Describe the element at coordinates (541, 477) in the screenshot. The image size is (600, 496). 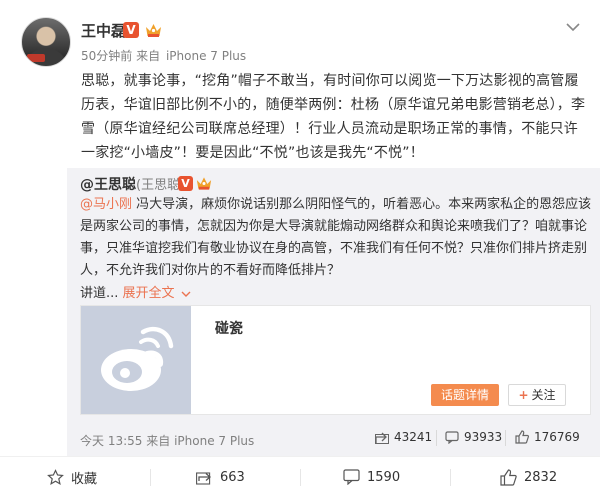
I see `like-count: 2832` at that location.